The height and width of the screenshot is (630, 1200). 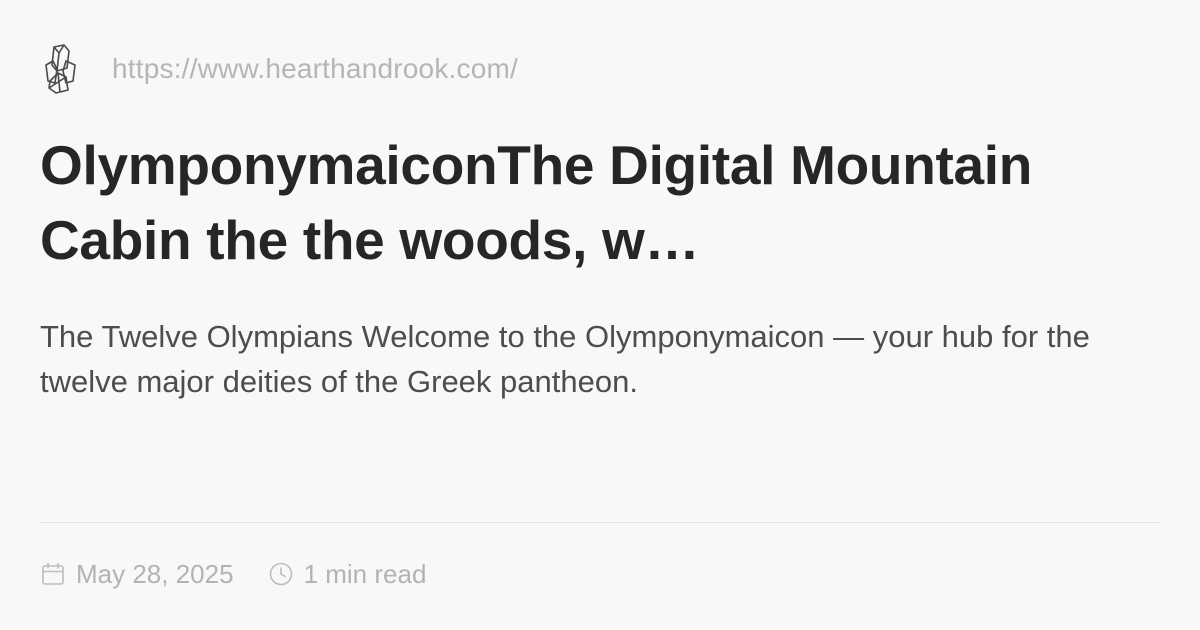 What do you see at coordinates (600, 522) in the screenshot?
I see `divider` at bounding box center [600, 522].